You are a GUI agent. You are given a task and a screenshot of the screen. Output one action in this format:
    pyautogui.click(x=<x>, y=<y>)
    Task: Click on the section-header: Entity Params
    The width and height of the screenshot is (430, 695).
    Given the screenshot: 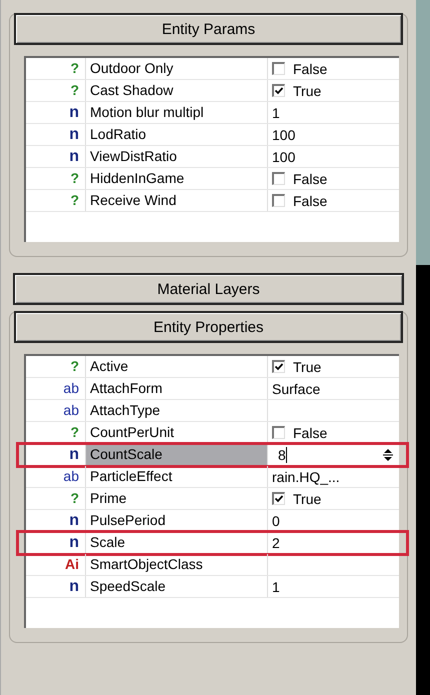 What is the action you would take?
    pyautogui.click(x=208, y=29)
    